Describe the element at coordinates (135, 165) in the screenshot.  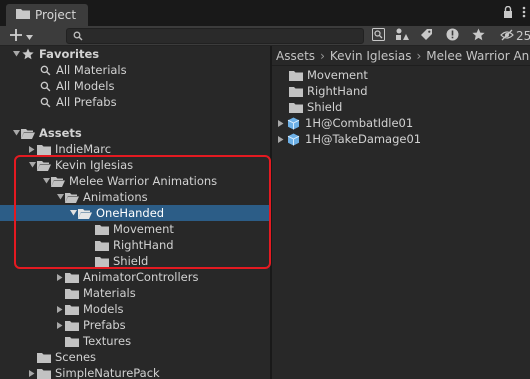
I see `tree-item-kevin-iglesias: Kevin Iglesias` at that location.